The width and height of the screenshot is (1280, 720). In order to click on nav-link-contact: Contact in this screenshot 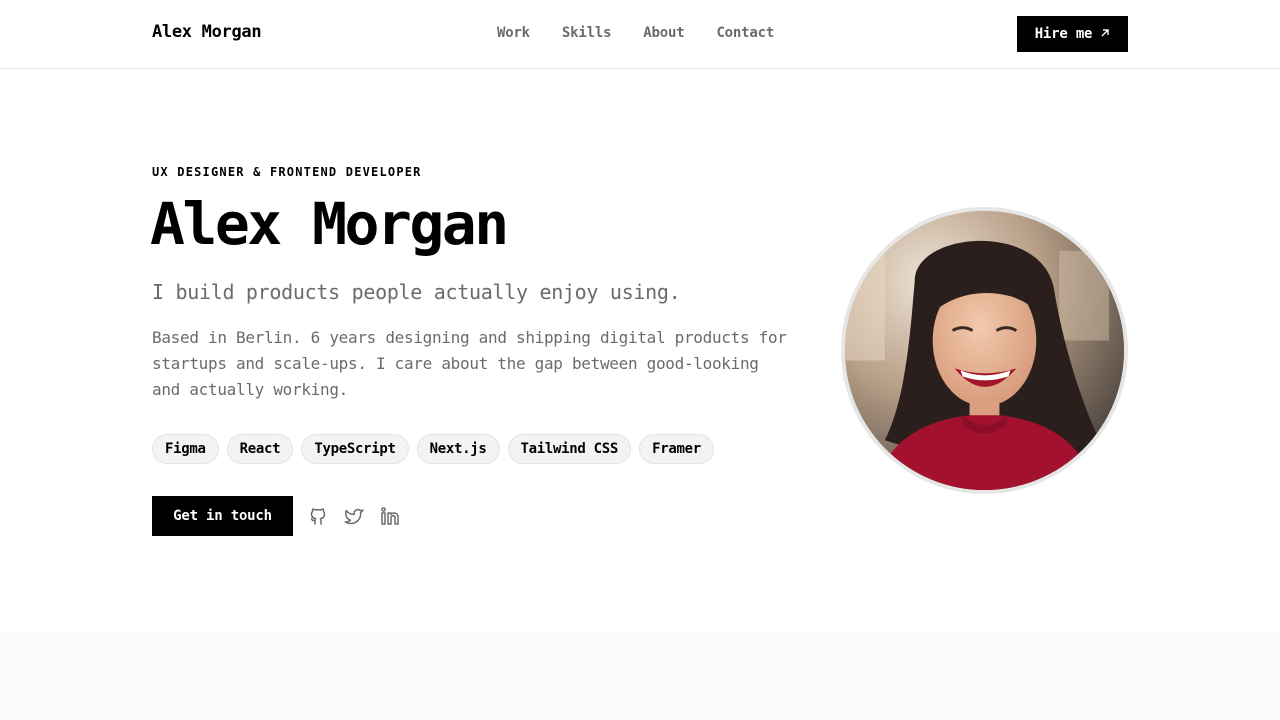, I will do `click(745, 33)`.